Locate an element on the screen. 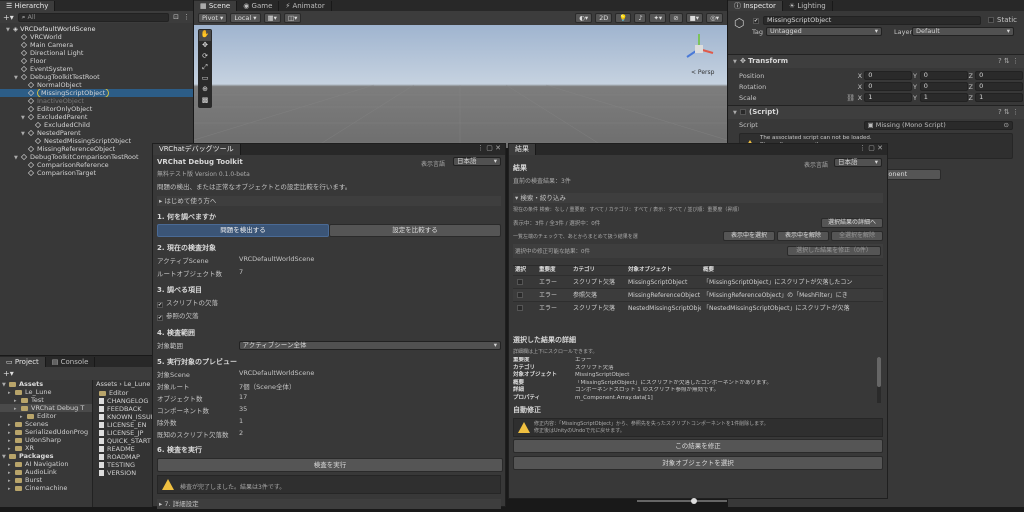 The image size is (1024, 512). check-missing-script: ✔ スクリプトの欠落 is located at coordinates (329, 302).